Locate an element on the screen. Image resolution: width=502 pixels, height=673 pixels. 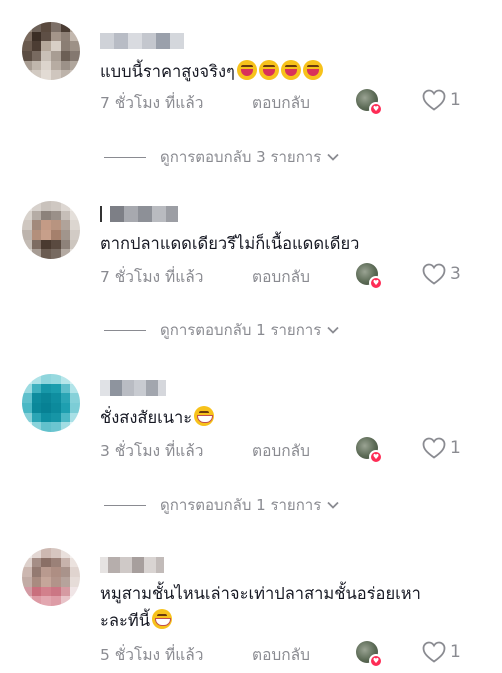
comment-text-line: ะละทีนี้ is located at coordinates (285, 620).